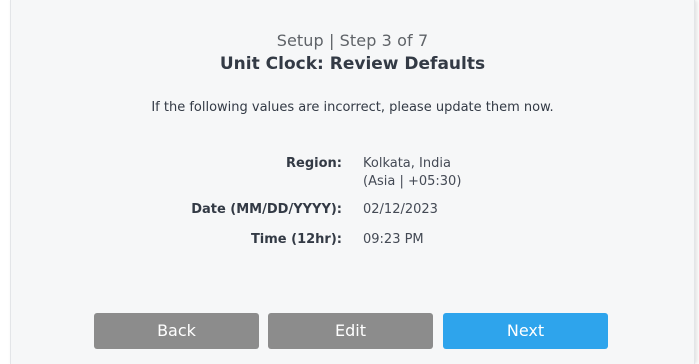 This screenshot has width=699, height=364. I want to click on region-timezone: (Asia | +05:30), so click(412, 181).